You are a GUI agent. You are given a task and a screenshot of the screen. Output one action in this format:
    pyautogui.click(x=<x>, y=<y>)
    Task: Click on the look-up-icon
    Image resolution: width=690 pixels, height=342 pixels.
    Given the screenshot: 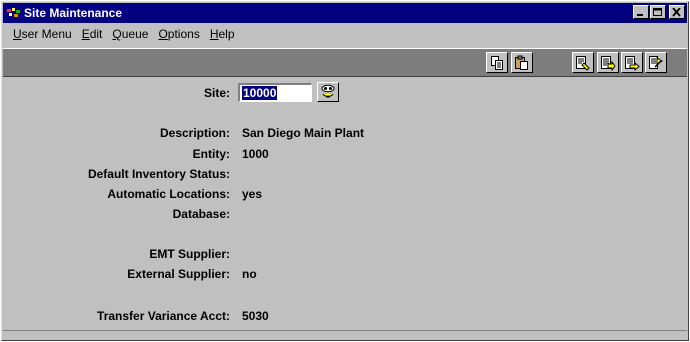 What is the action you would take?
    pyautogui.click(x=583, y=63)
    